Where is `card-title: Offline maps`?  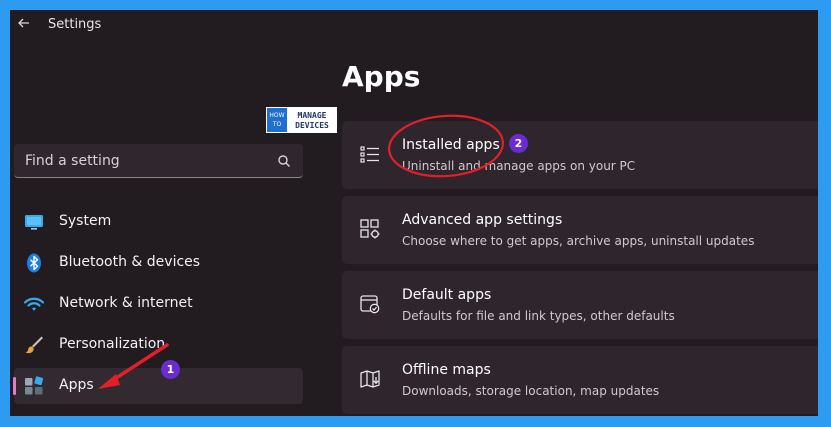
card-title: Offline maps is located at coordinates (446, 370).